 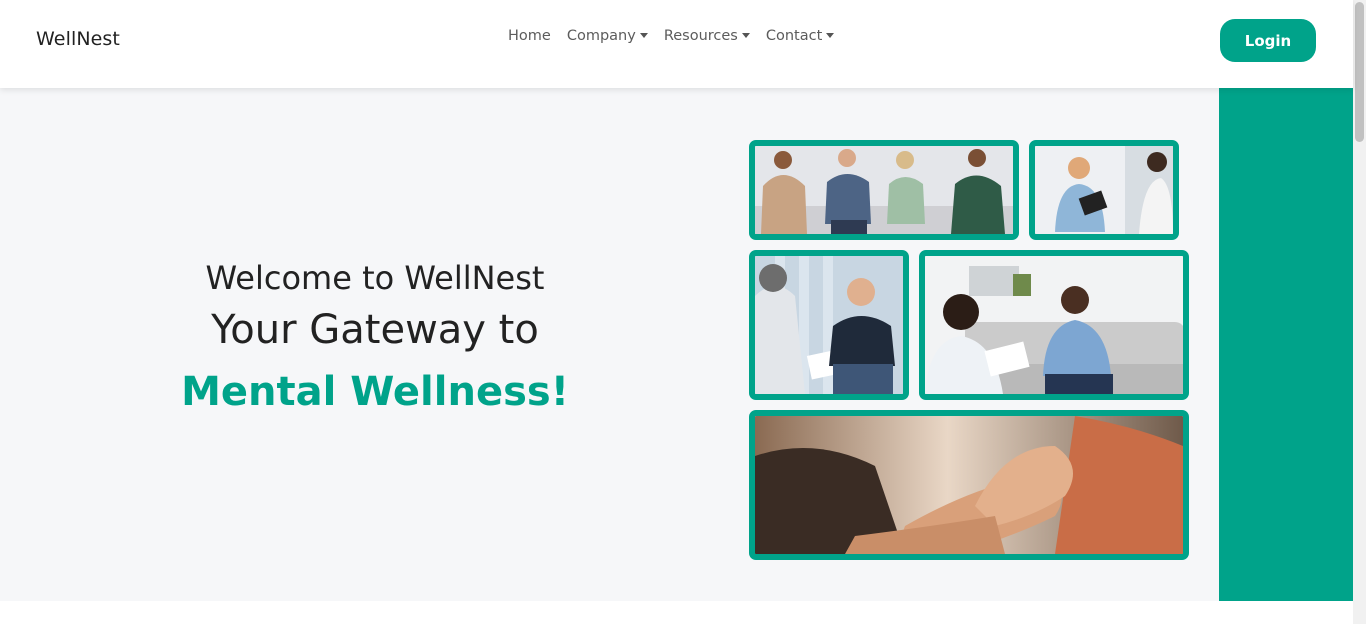 I want to click on nav-item-contact: Contact, so click(x=800, y=36).